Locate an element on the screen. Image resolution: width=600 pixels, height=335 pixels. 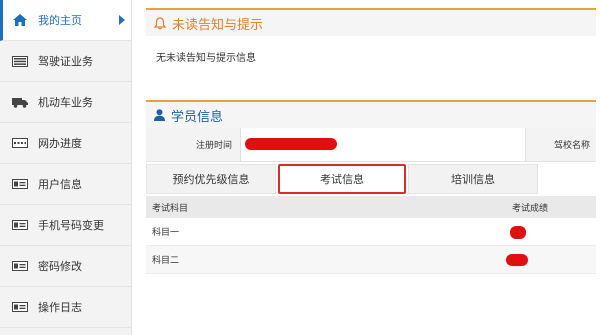
license-card-icon is located at coordinates (20, 61).